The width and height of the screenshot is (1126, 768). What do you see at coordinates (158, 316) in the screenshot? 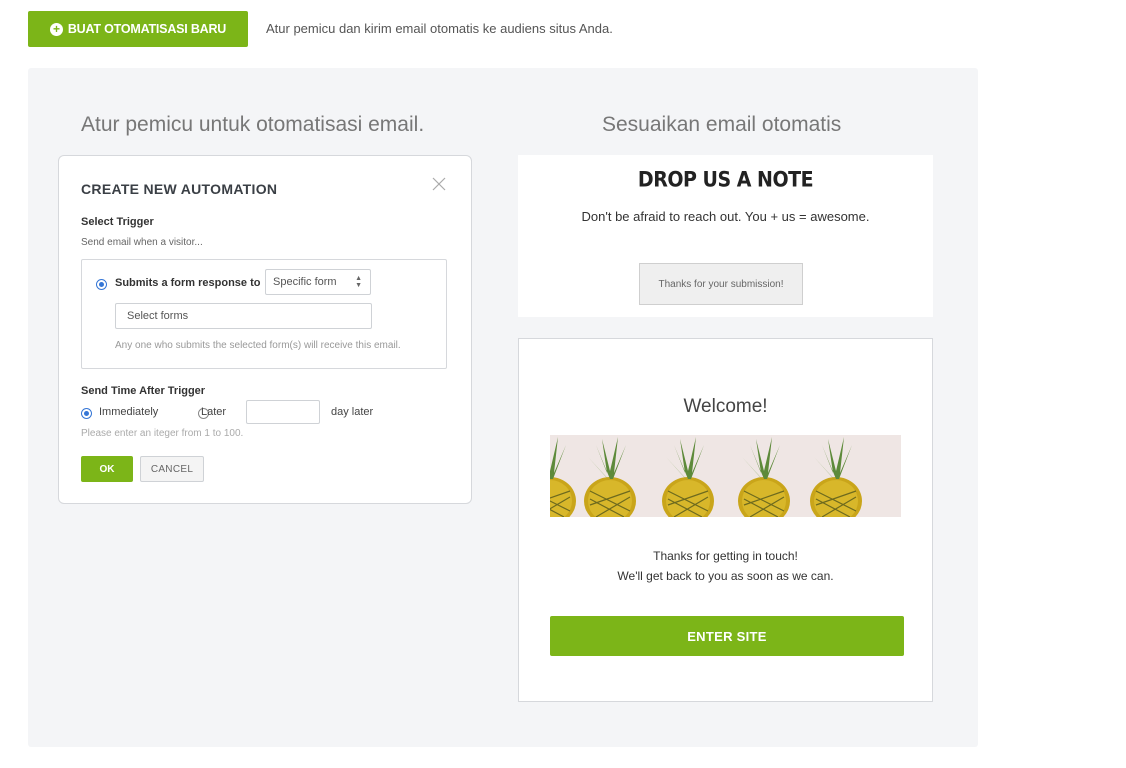
I see `select-forms-placeholder: Select forms` at bounding box center [158, 316].